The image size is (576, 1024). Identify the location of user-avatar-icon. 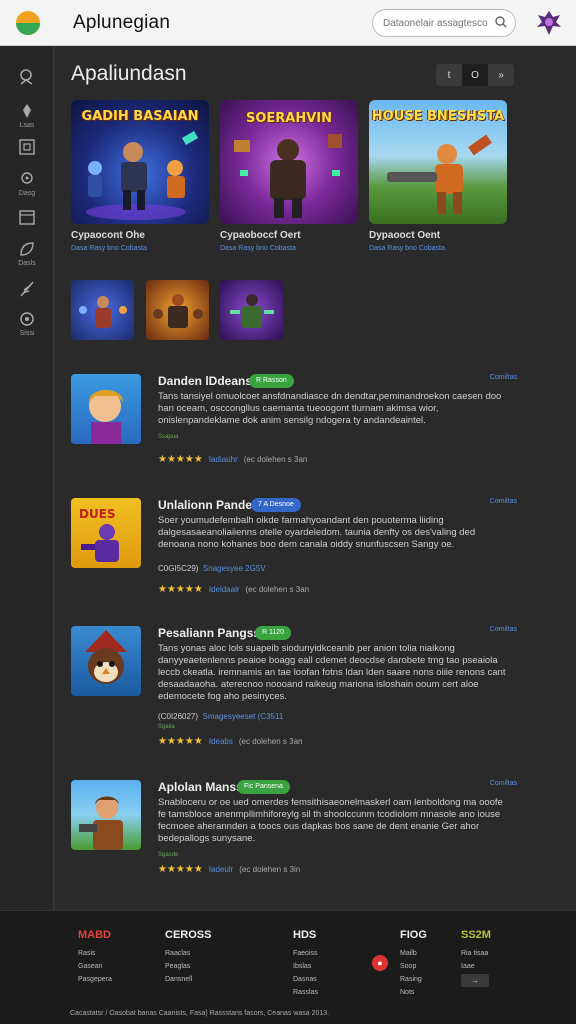
(549, 23).